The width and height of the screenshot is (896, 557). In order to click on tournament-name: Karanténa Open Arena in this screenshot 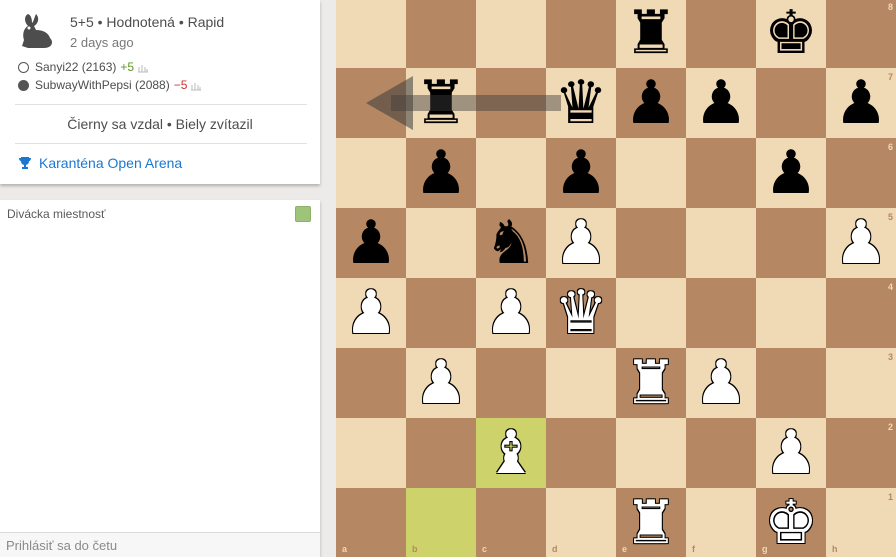, I will do `click(110, 163)`.